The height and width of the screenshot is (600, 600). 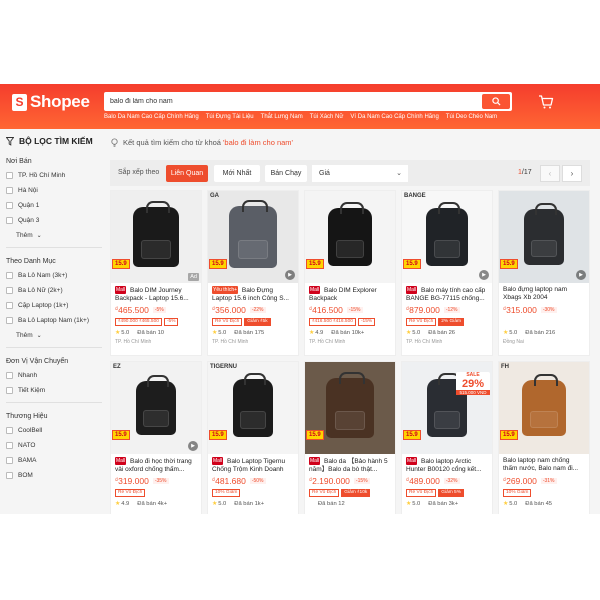 What do you see at coordinates (54, 305) in the screenshot?
I see `filter-option: Cặp Laptop (1k+)` at bounding box center [54, 305].